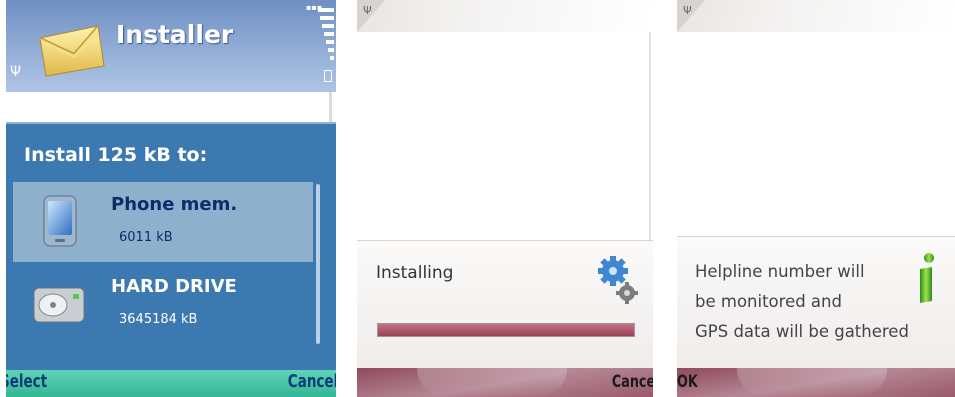  I want to click on list-background, so click(171, 107).